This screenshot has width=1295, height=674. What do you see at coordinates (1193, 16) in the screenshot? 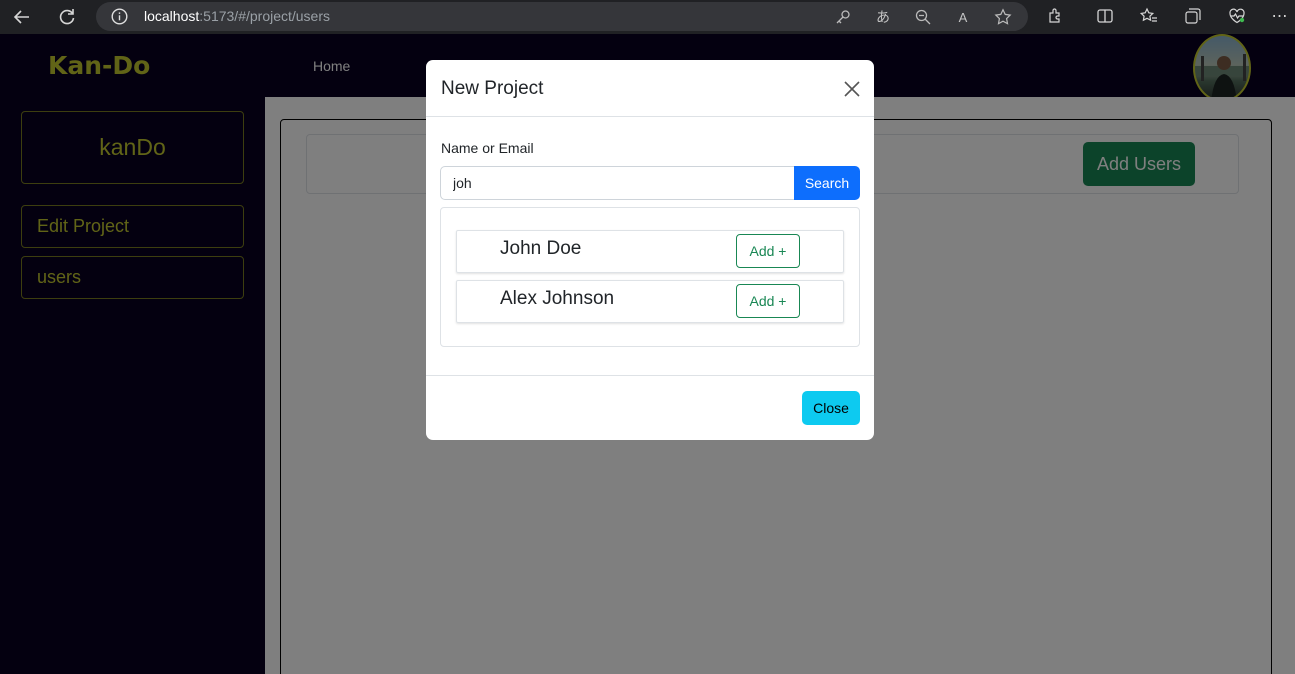
I see `collections-icon` at bounding box center [1193, 16].